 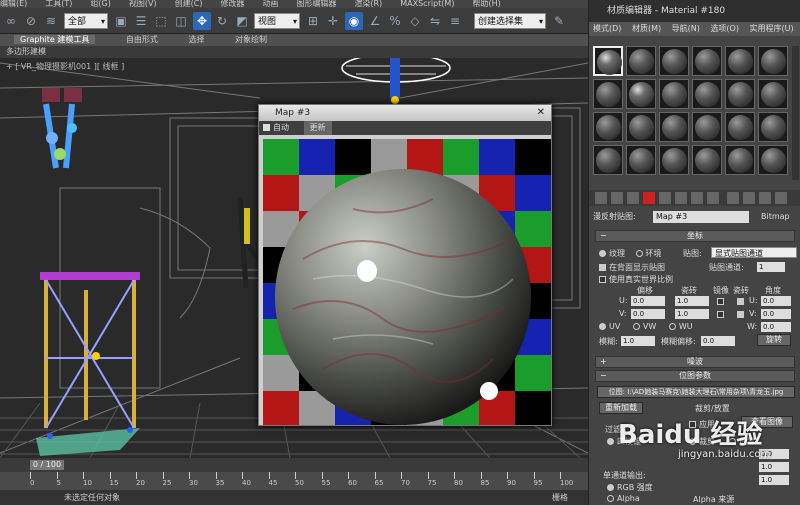 I want to click on map-dialog-titlebar: Map #3 ✕, so click(x=405, y=113).